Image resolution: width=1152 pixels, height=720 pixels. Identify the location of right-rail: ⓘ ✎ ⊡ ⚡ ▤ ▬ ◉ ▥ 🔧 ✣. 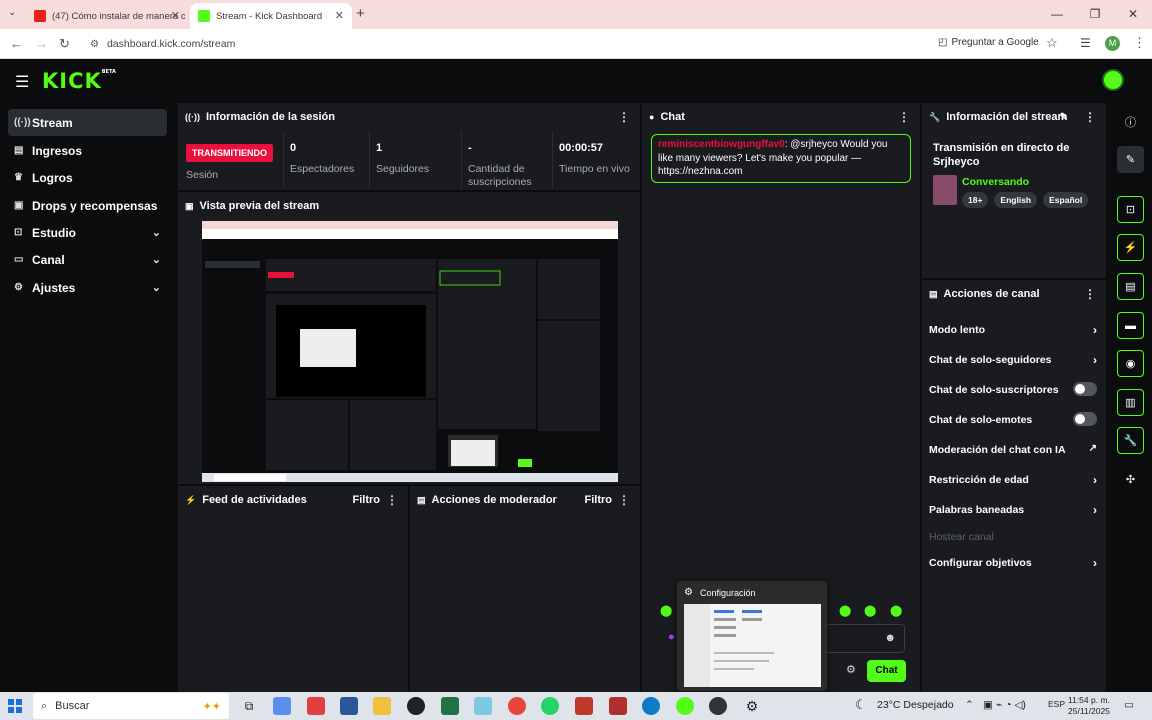
(1130, 397).